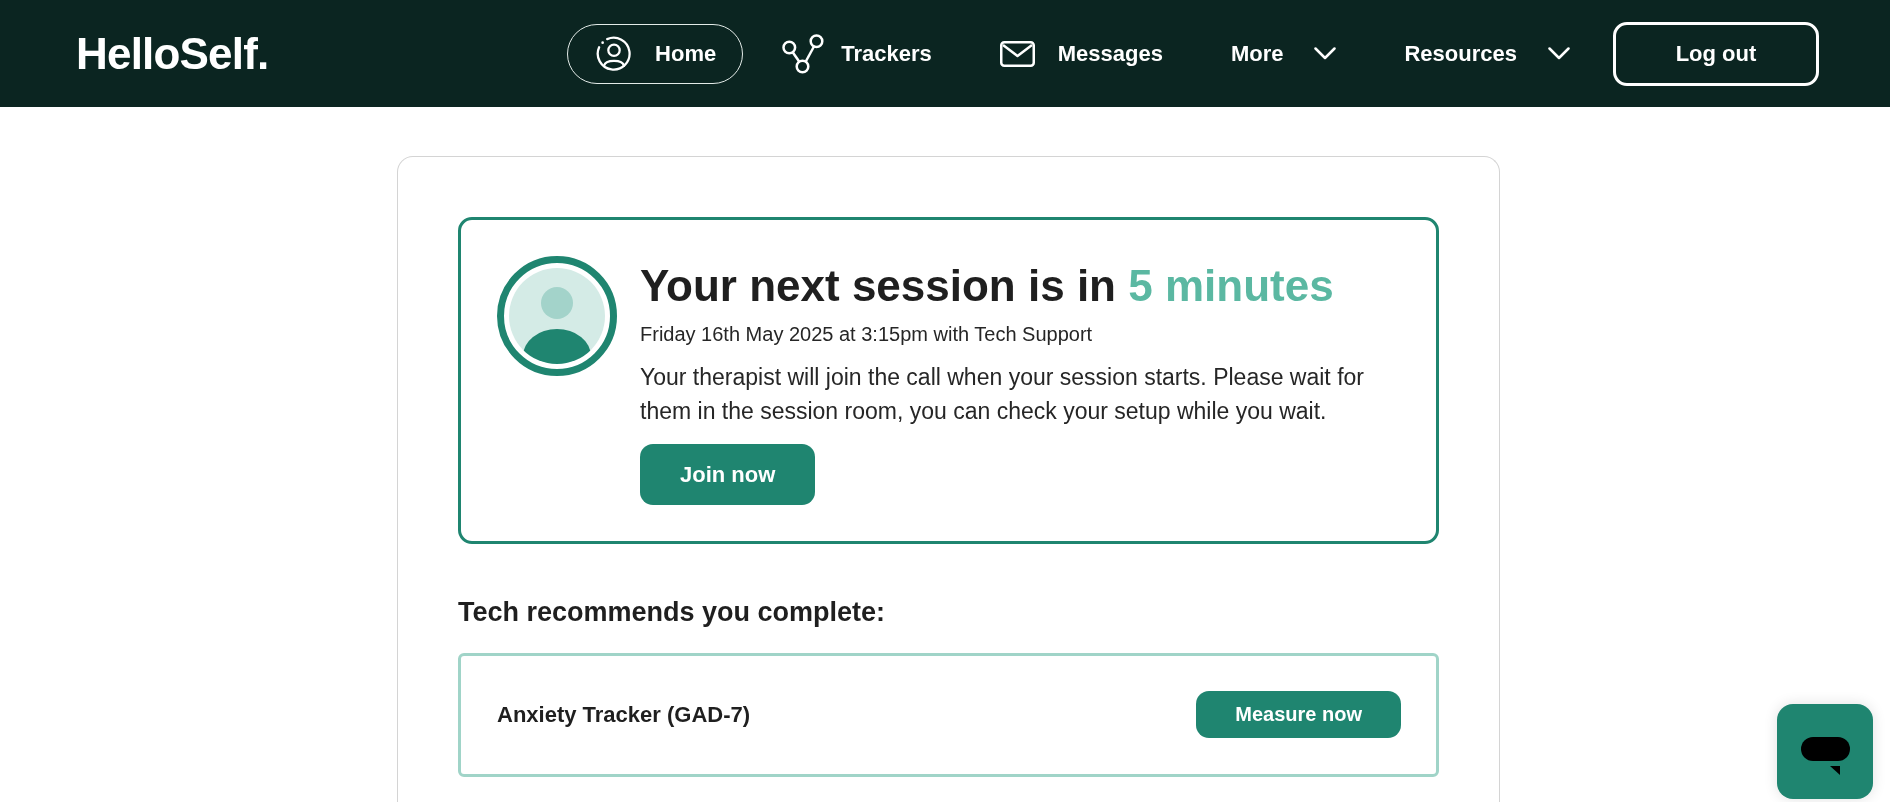 The width and height of the screenshot is (1890, 802). What do you see at coordinates (728, 474) in the screenshot?
I see `join-button: Join now` at bounding box center [728, 474].